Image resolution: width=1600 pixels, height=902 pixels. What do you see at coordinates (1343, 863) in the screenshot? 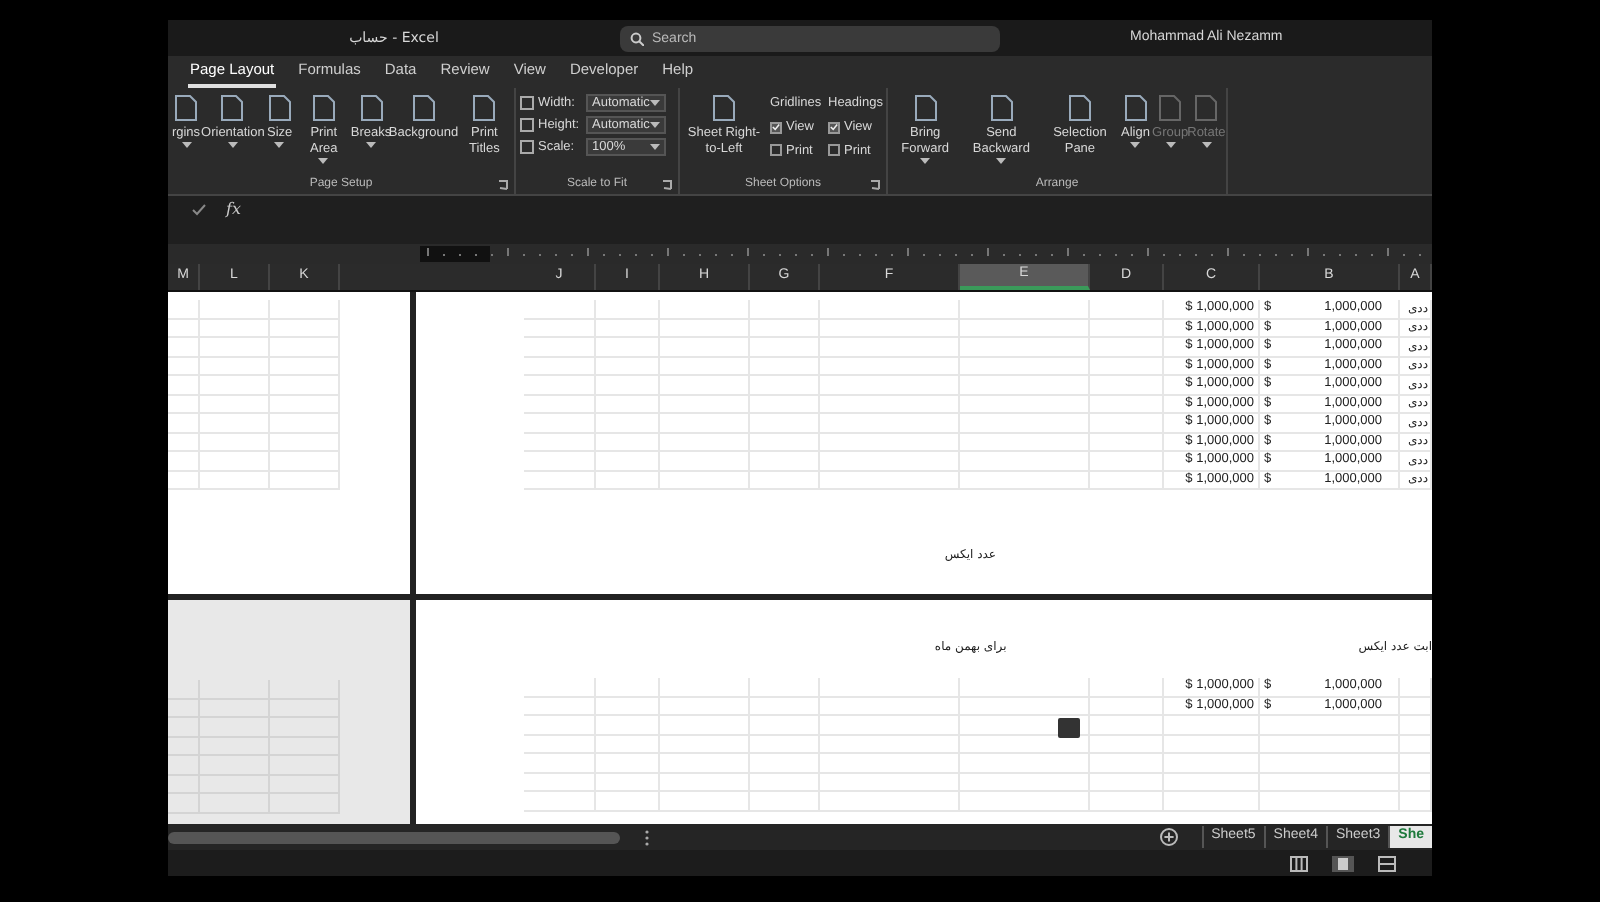
I see `page-layout-view-icon` at bounding box center [1343, 863].